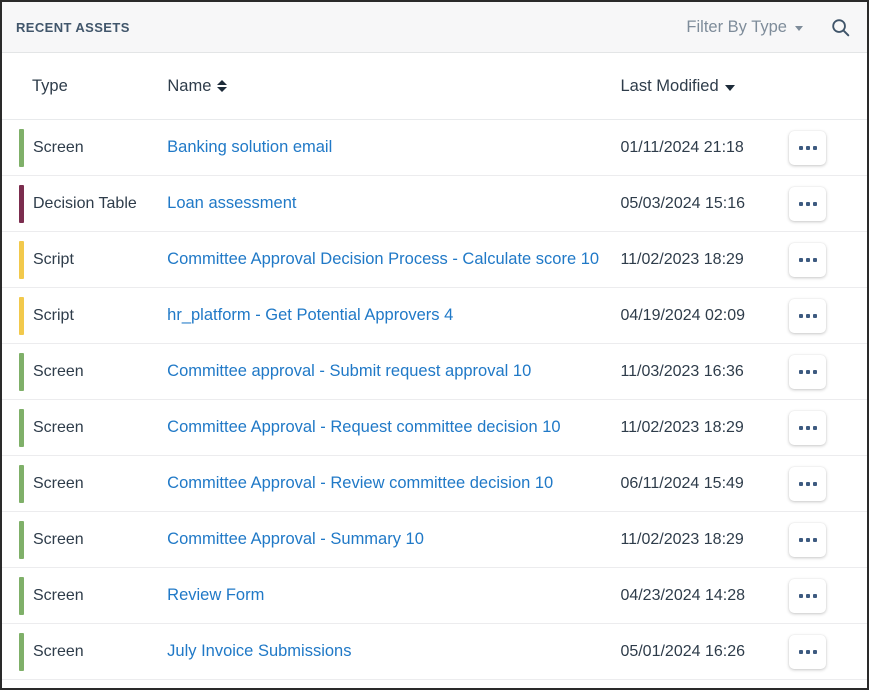 The image size is (869, 690). I want to click on asset-name-link: Committee Approval - Summary 10, so click(295, 539).